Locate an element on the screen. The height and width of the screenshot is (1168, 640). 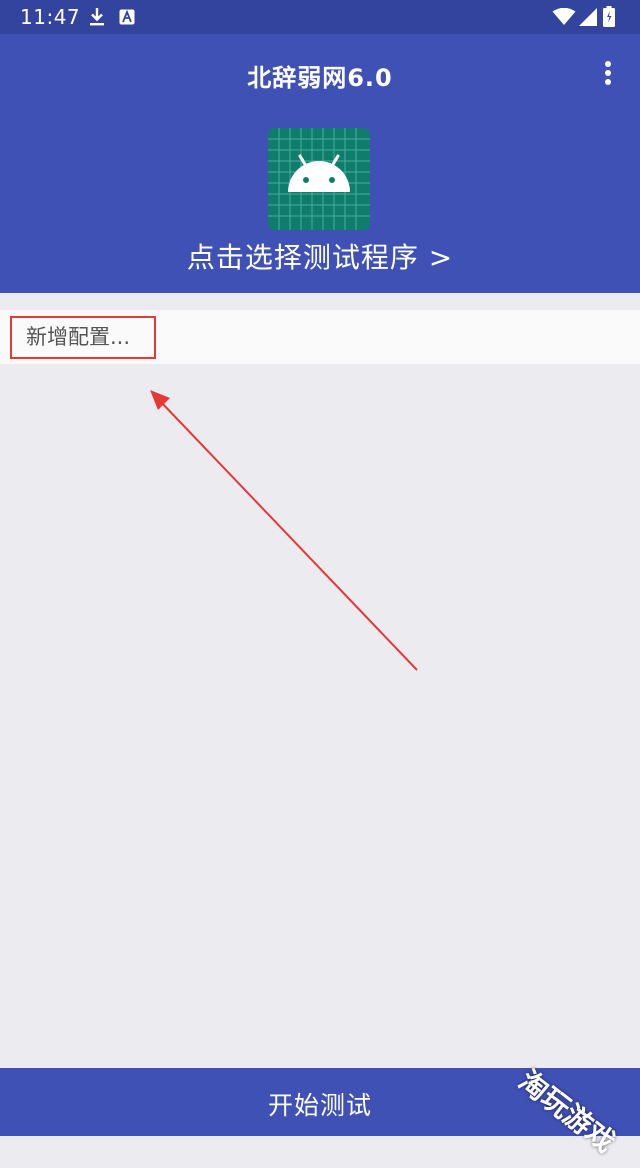
android-icon is located at coordinates (319, 179).